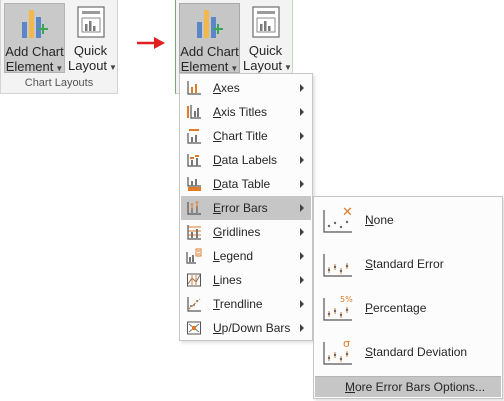  What do you see at coordinates (237, 232) in the screenshot?
I see `menu-item-label: Gridlines` at bounding box center [237, 232].